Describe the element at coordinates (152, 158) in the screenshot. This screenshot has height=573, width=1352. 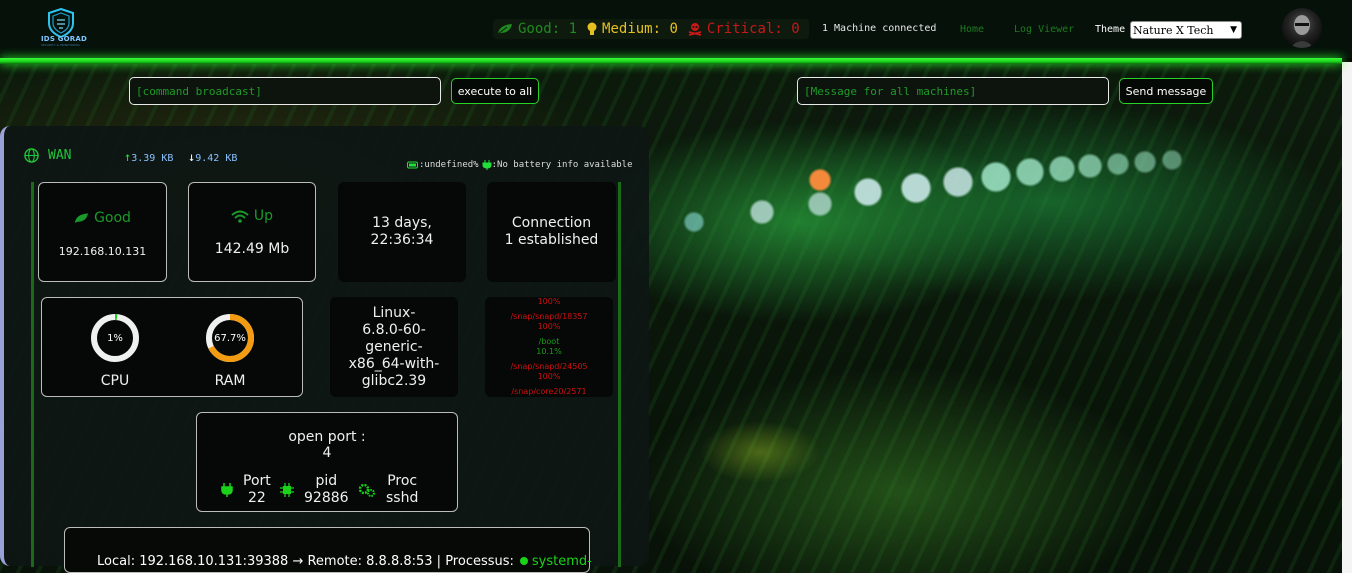
I see `upload-value: 3.39 KB` at that location.